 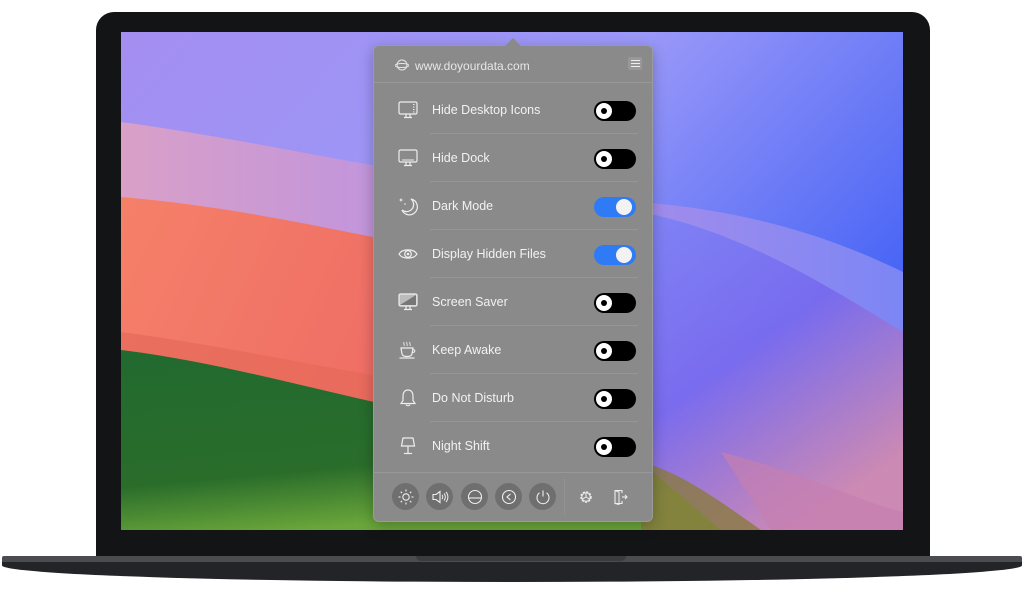 What do you see at coordinates (615, 351) in the screenshot?
I see `keep-awake-toggle` at bounding box center [615, 351].